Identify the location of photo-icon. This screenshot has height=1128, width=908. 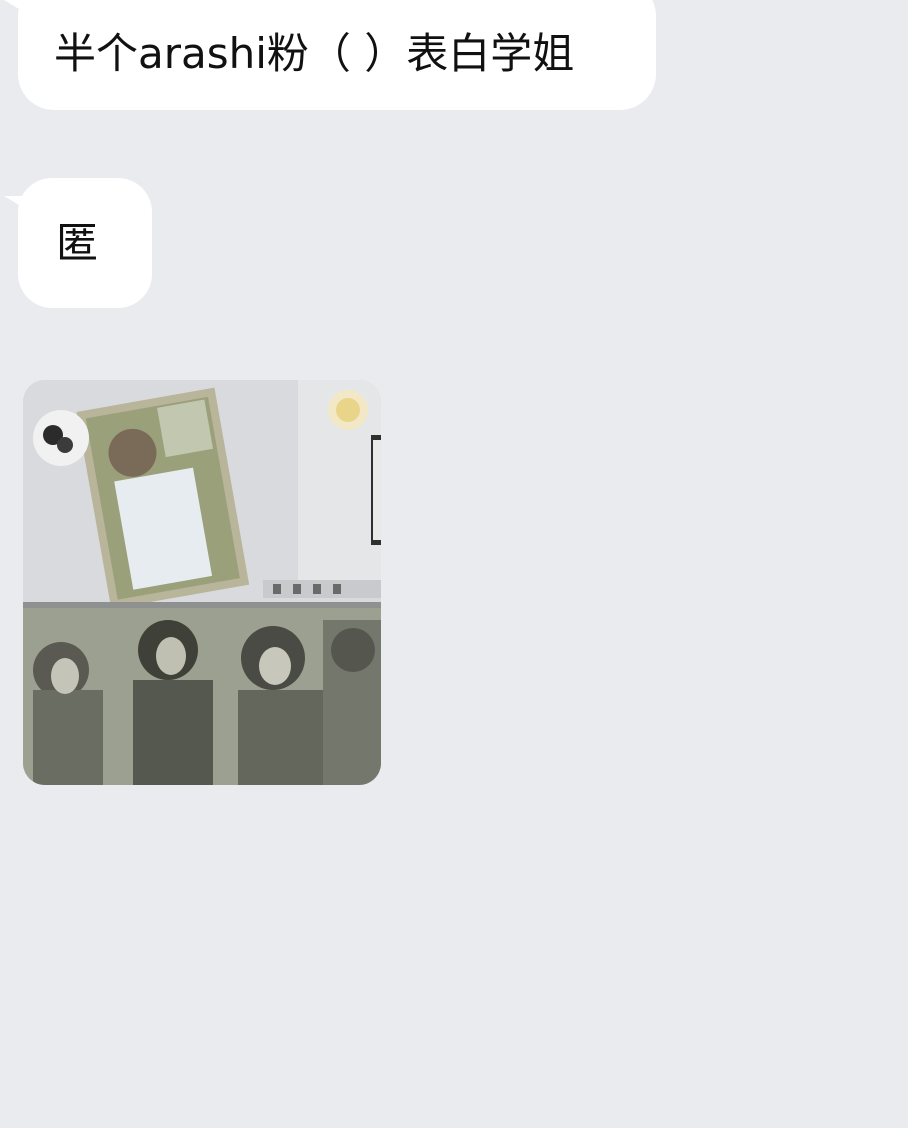
(202, 582).